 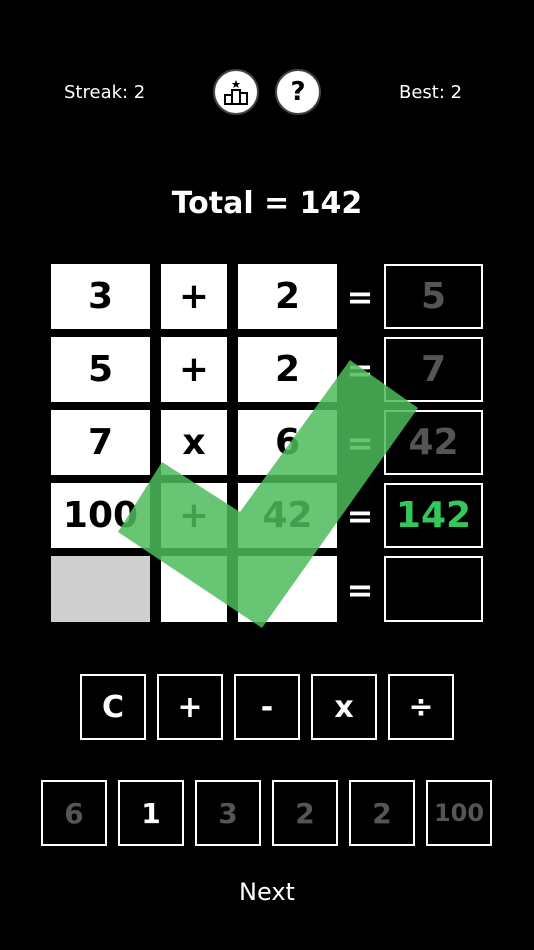 What do you see at coordinates (151, 813) in the screenshot?
I see `number-tile-available: 1` at bounding box center [151, 813].